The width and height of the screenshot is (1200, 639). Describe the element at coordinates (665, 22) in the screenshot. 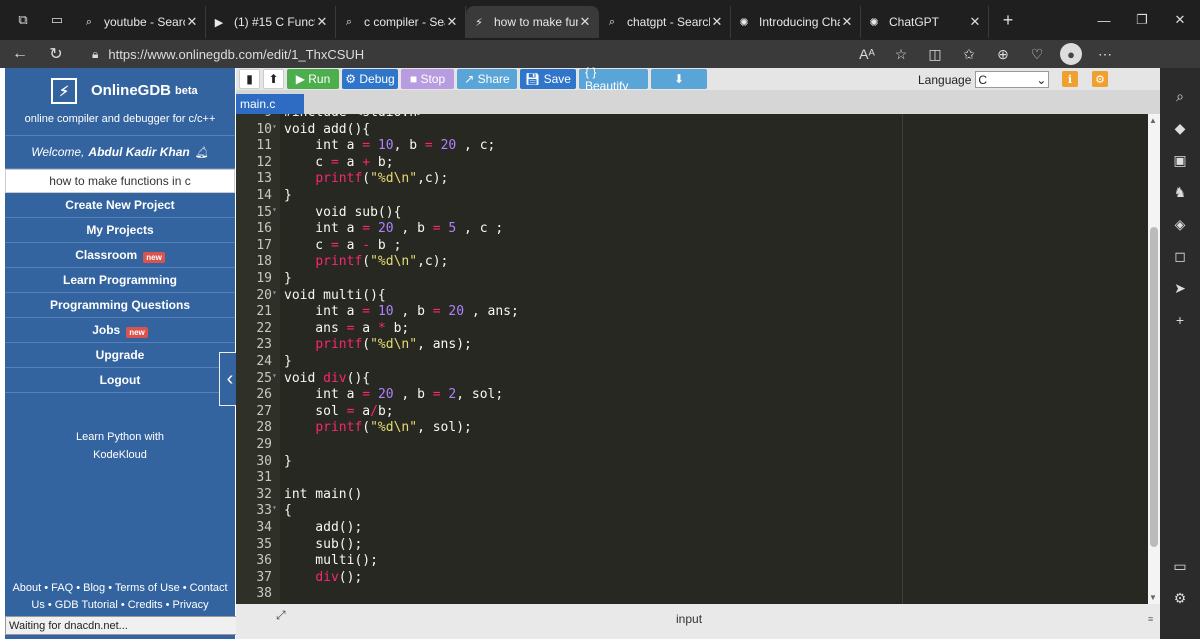

I see `browser-tab: ⌕ chatgpt - Search ✕` at that location.